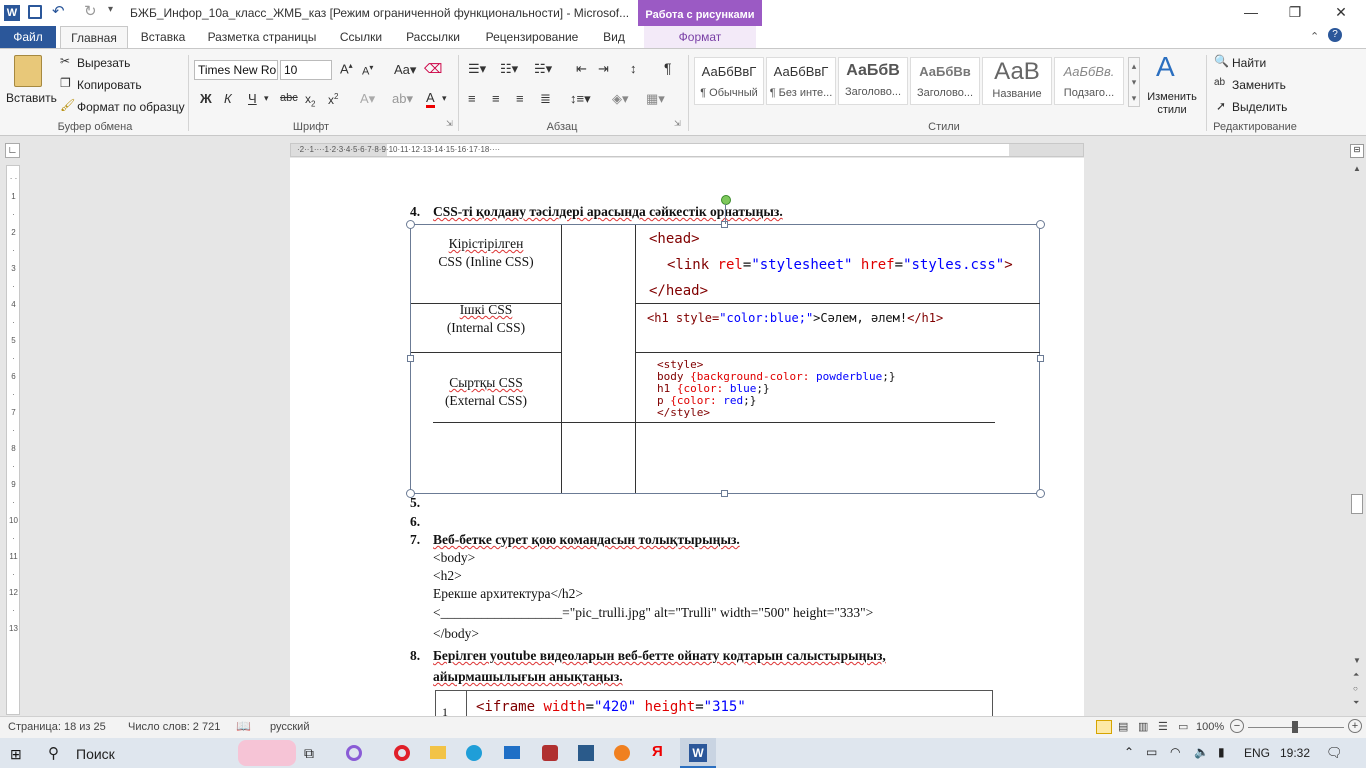 The height and width of the screenshot is (768, 1366). I want to click on prev-page-icon: ⏶, so click(1356, 675).